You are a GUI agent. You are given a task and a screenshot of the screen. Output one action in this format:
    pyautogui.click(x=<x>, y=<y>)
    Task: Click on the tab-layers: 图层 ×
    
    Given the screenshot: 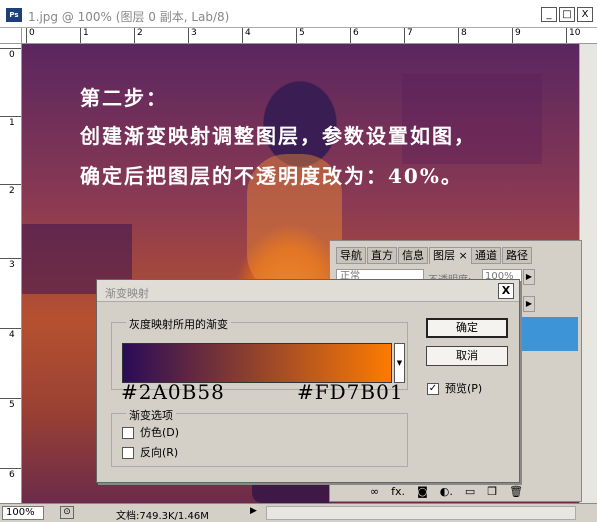 What is the action you would take?
    pyautogui.click(x=450, y=255)
    